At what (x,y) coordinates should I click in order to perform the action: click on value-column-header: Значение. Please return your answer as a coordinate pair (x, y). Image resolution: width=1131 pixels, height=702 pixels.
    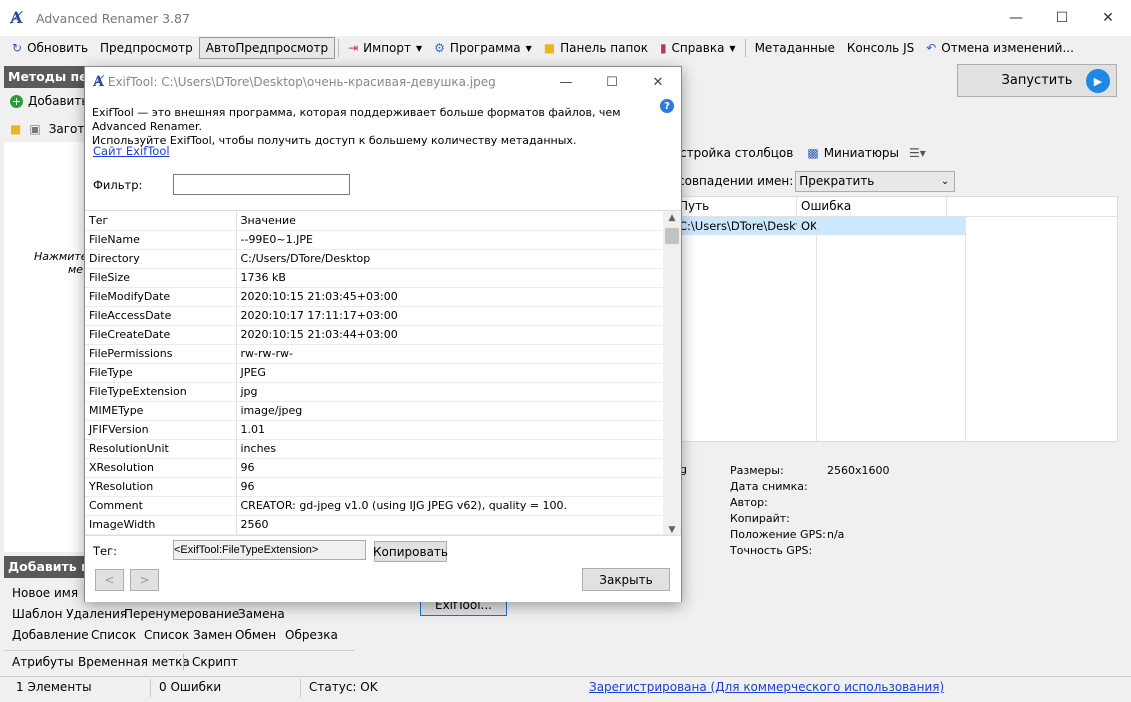
    Looking at the image, I should click on (449, 221).